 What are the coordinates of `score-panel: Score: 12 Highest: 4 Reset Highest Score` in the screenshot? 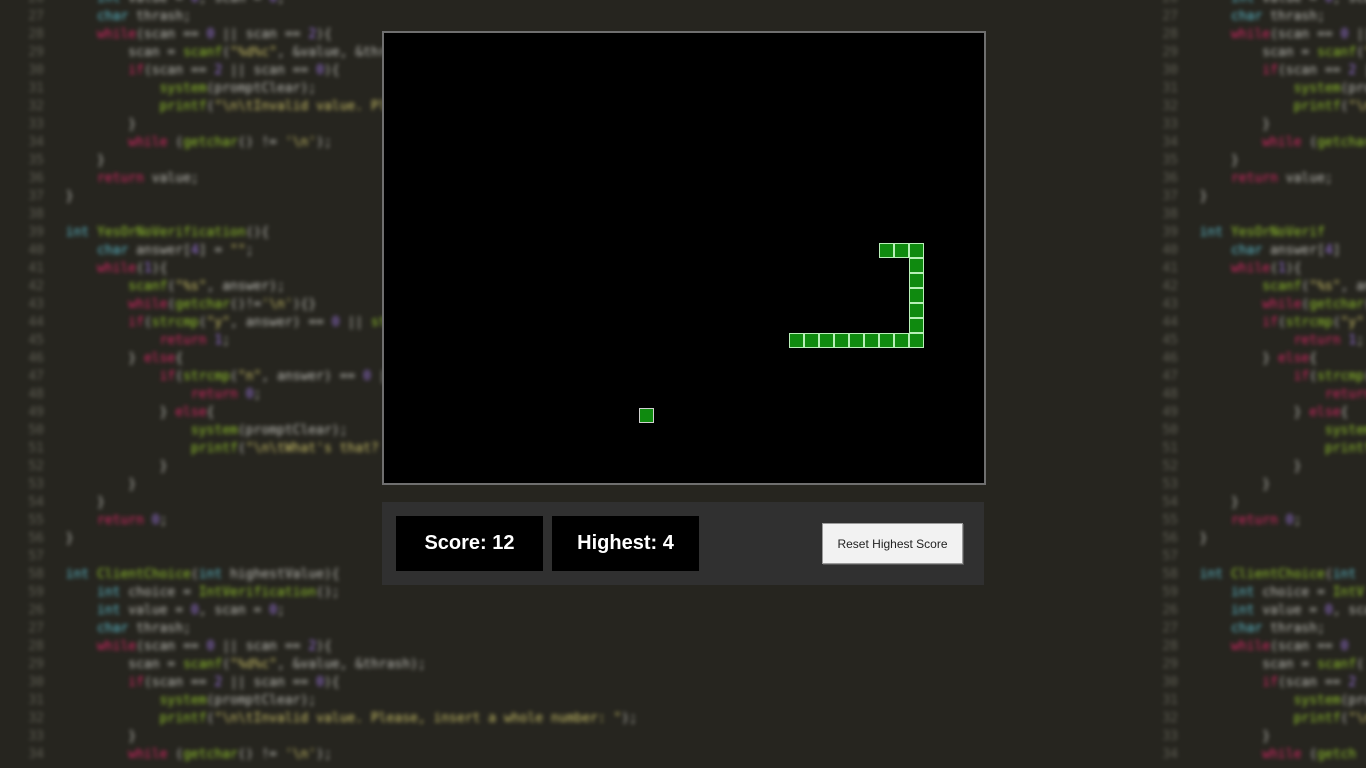 It's located at (683, 543).